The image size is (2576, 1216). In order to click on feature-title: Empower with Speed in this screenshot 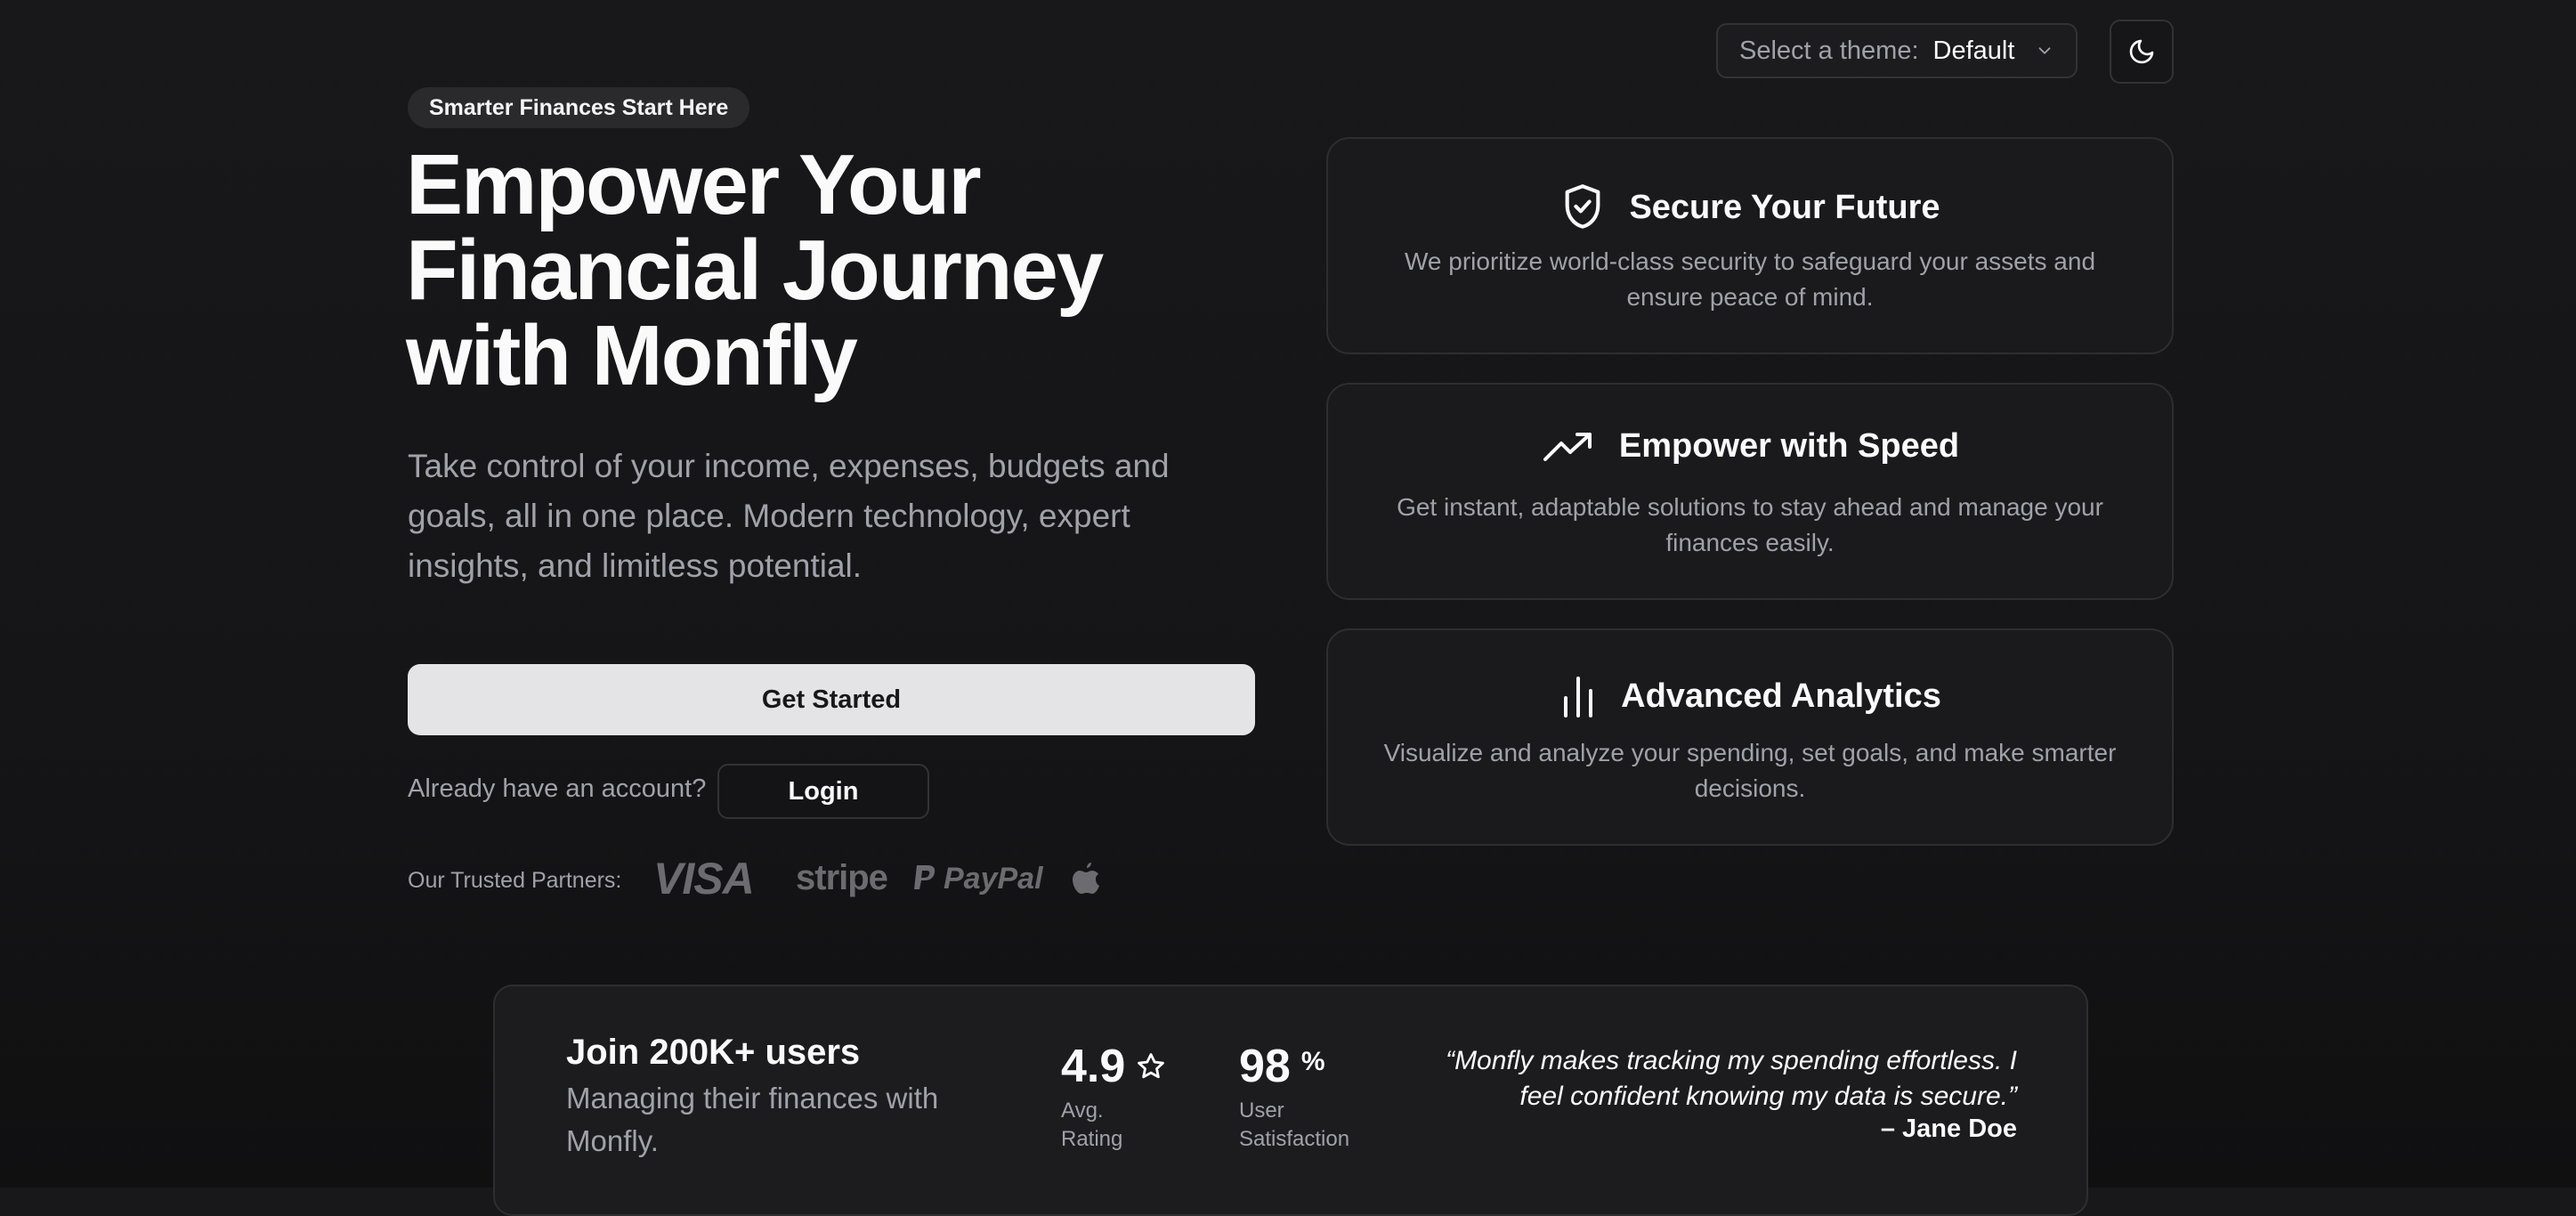, I will do `click(1789, 446)`.